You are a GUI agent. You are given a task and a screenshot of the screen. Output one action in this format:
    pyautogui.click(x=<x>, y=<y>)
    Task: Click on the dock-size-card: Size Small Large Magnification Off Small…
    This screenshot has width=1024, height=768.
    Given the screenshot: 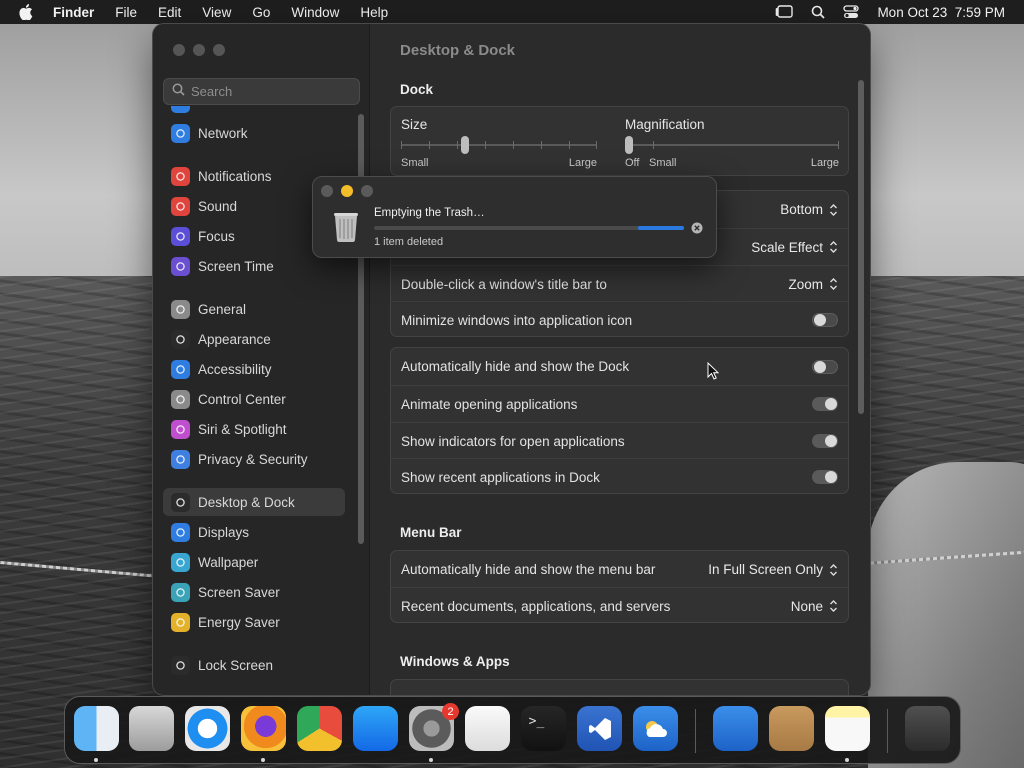 What is the action you would take?
    pyautogui.click(x=619, y=141)
    